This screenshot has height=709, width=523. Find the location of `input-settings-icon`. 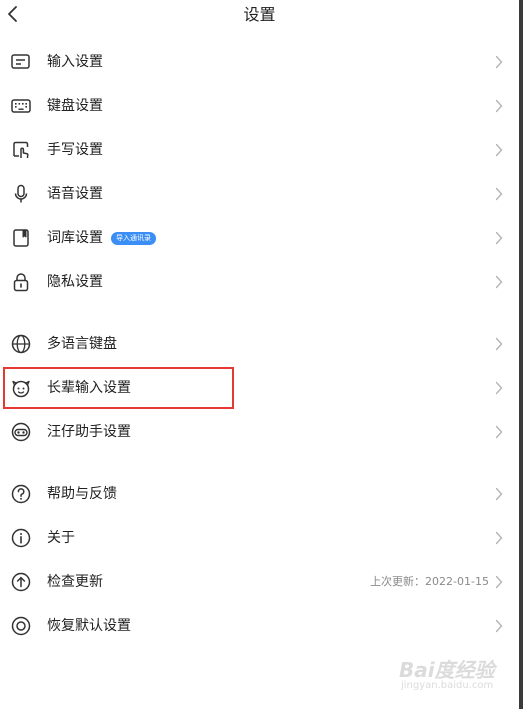

input-settings-icon is located at coordinates (21, 62).